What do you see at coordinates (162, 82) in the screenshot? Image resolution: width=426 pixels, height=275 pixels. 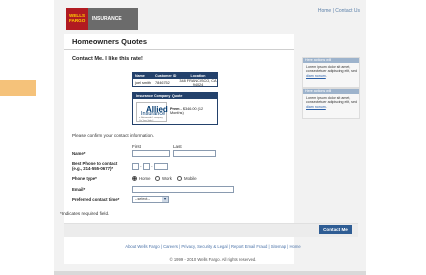 I see `summary-customer-id: 7846752` at bounding box center [162, 82].